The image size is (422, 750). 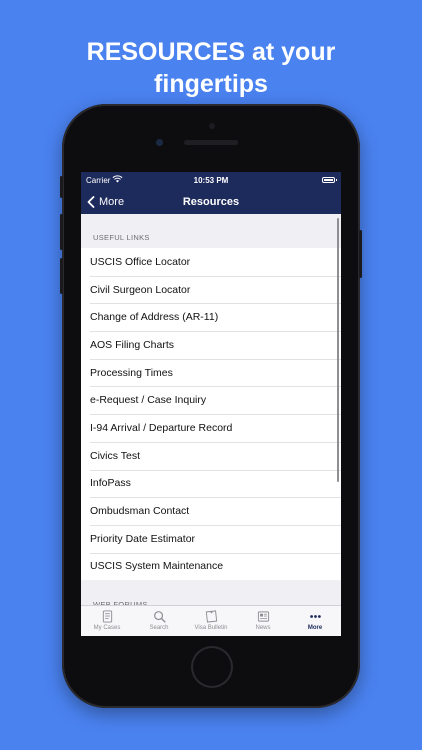 I want to click on phone-mute-switch, so click(x=61, y=187).